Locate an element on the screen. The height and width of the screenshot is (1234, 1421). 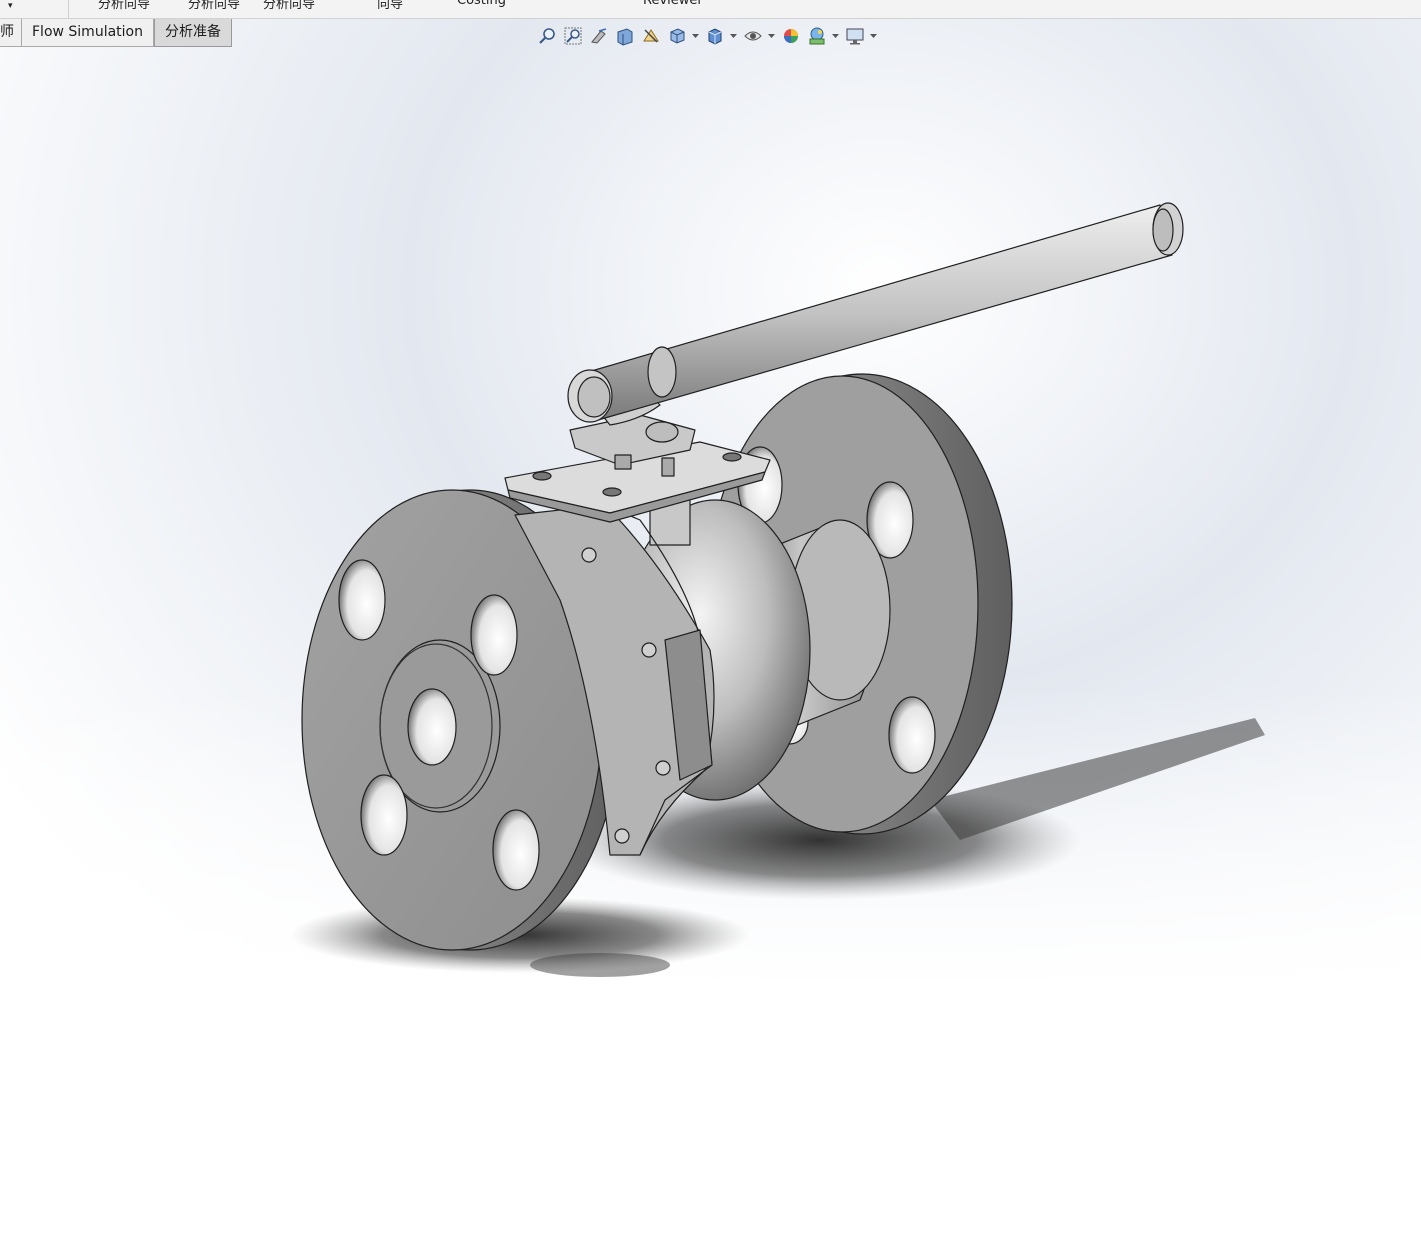
zoom-to-fit-icon is located at coordinates (546, 36).